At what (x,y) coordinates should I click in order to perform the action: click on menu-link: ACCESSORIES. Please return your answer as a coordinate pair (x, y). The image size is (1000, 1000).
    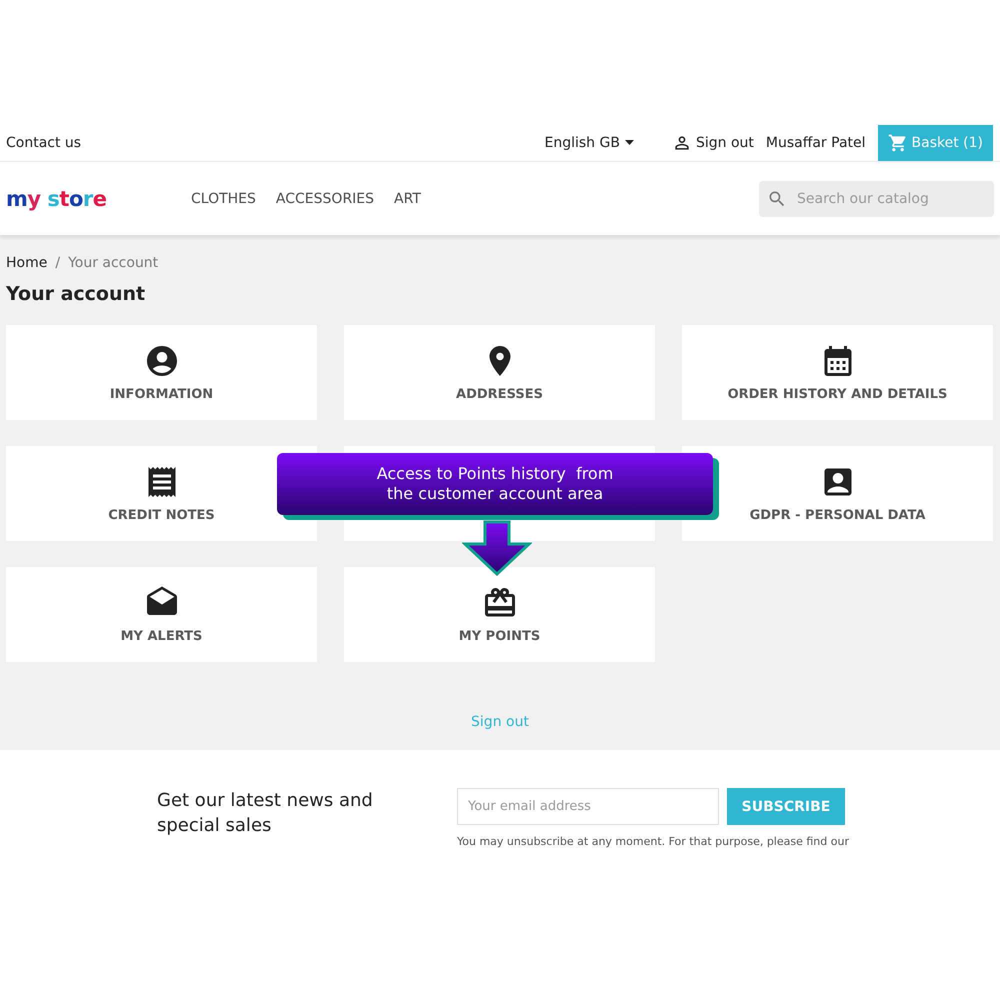
    Looking at the image, I should click on (325, 198).